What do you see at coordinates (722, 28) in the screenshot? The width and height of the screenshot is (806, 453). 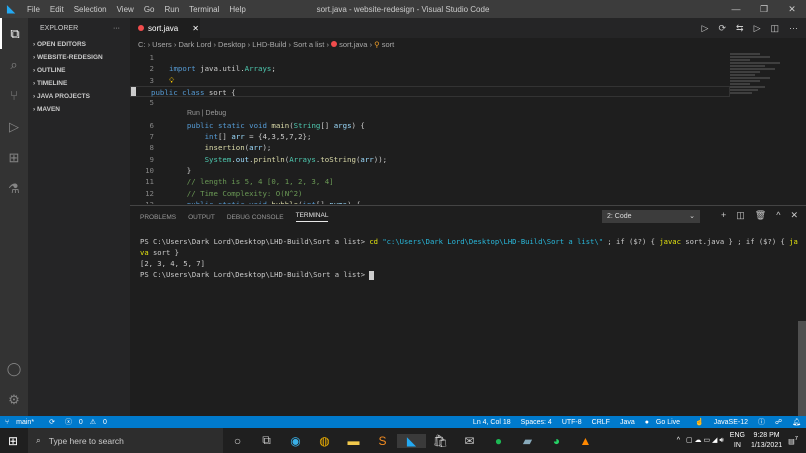 I see `debug-icon: ⟳` at bounding box center [722, 28].